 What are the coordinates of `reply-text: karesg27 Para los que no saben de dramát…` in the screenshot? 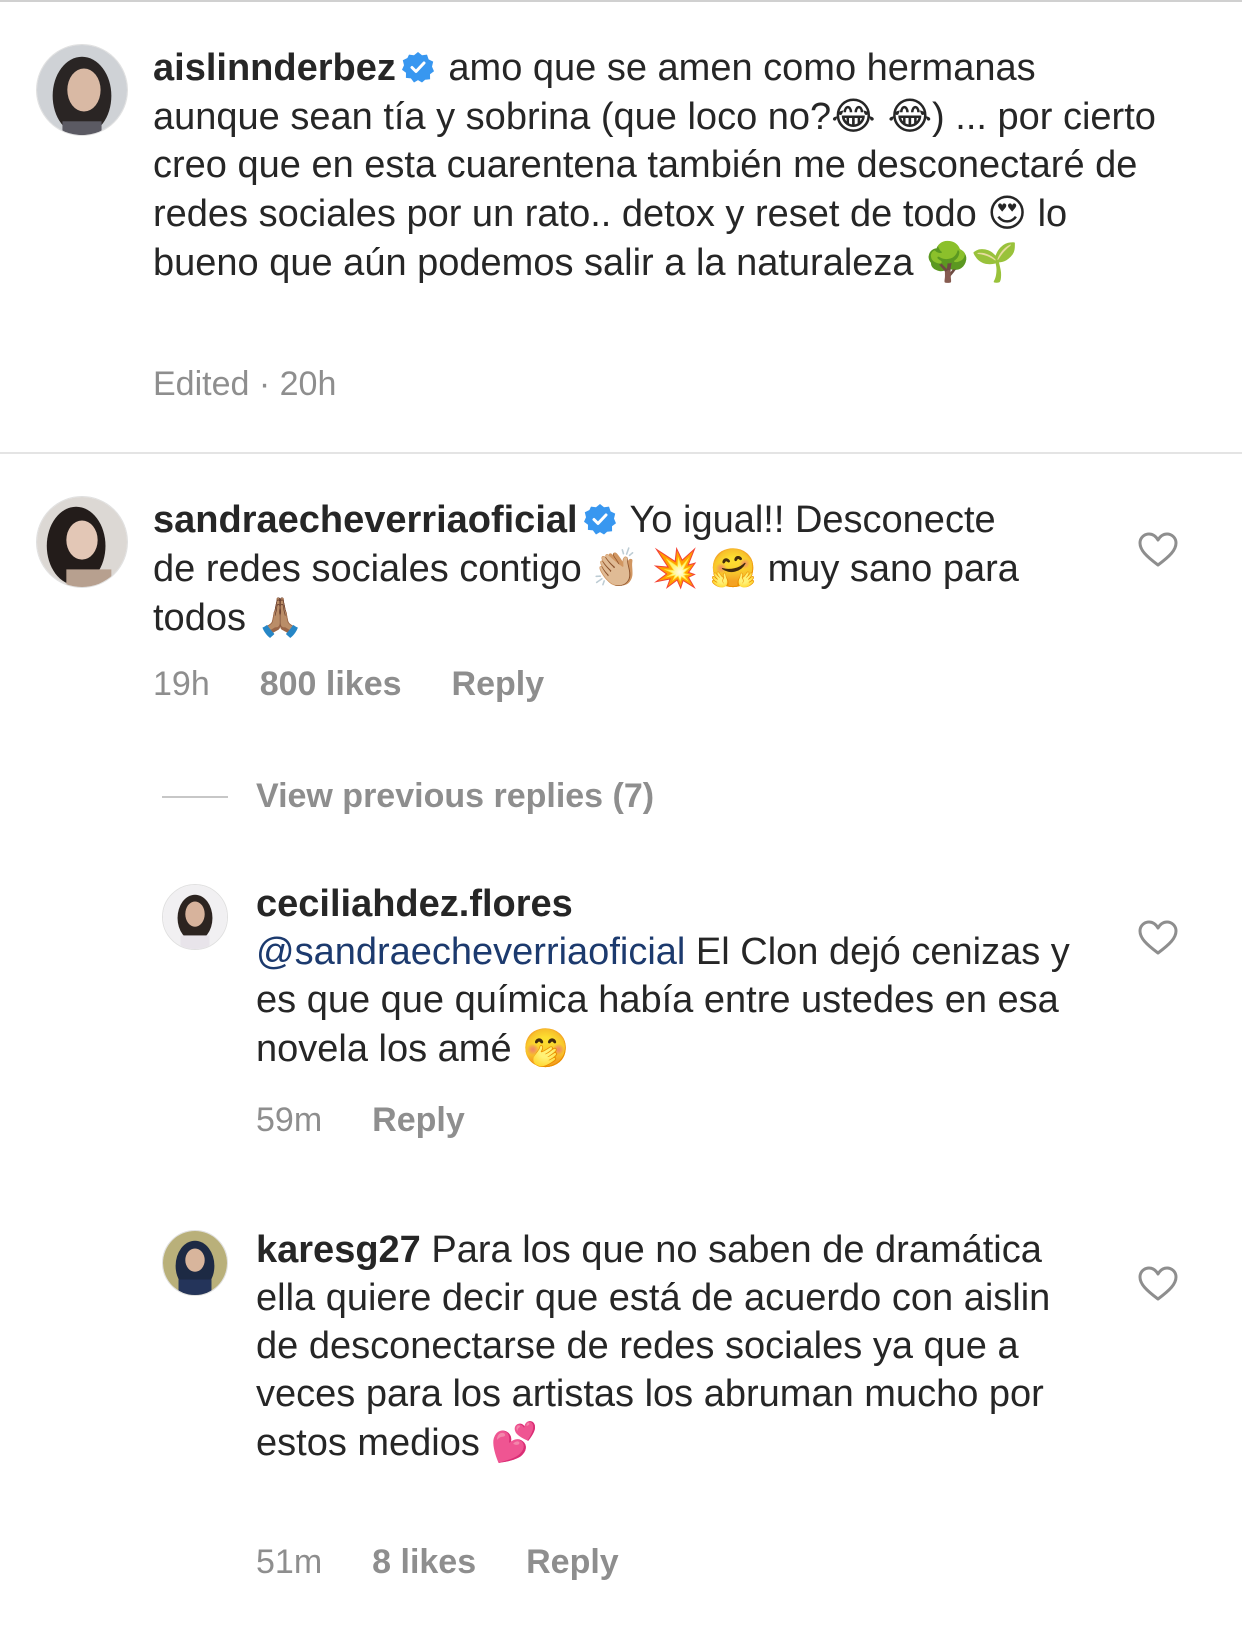 It's located at (671, 1346).